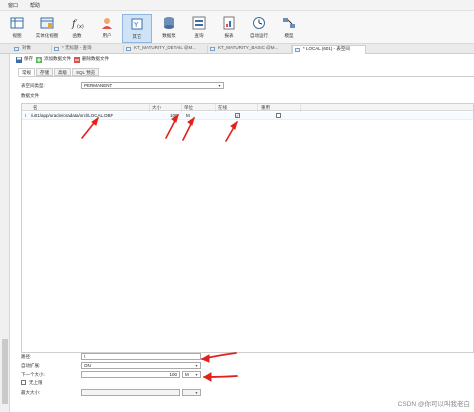 This screenshot has width=474, height=412. What do you see at coordinates (47, 23) in the screenshot?
I see `materialized-view-icon` at bounding box center [47, 23].